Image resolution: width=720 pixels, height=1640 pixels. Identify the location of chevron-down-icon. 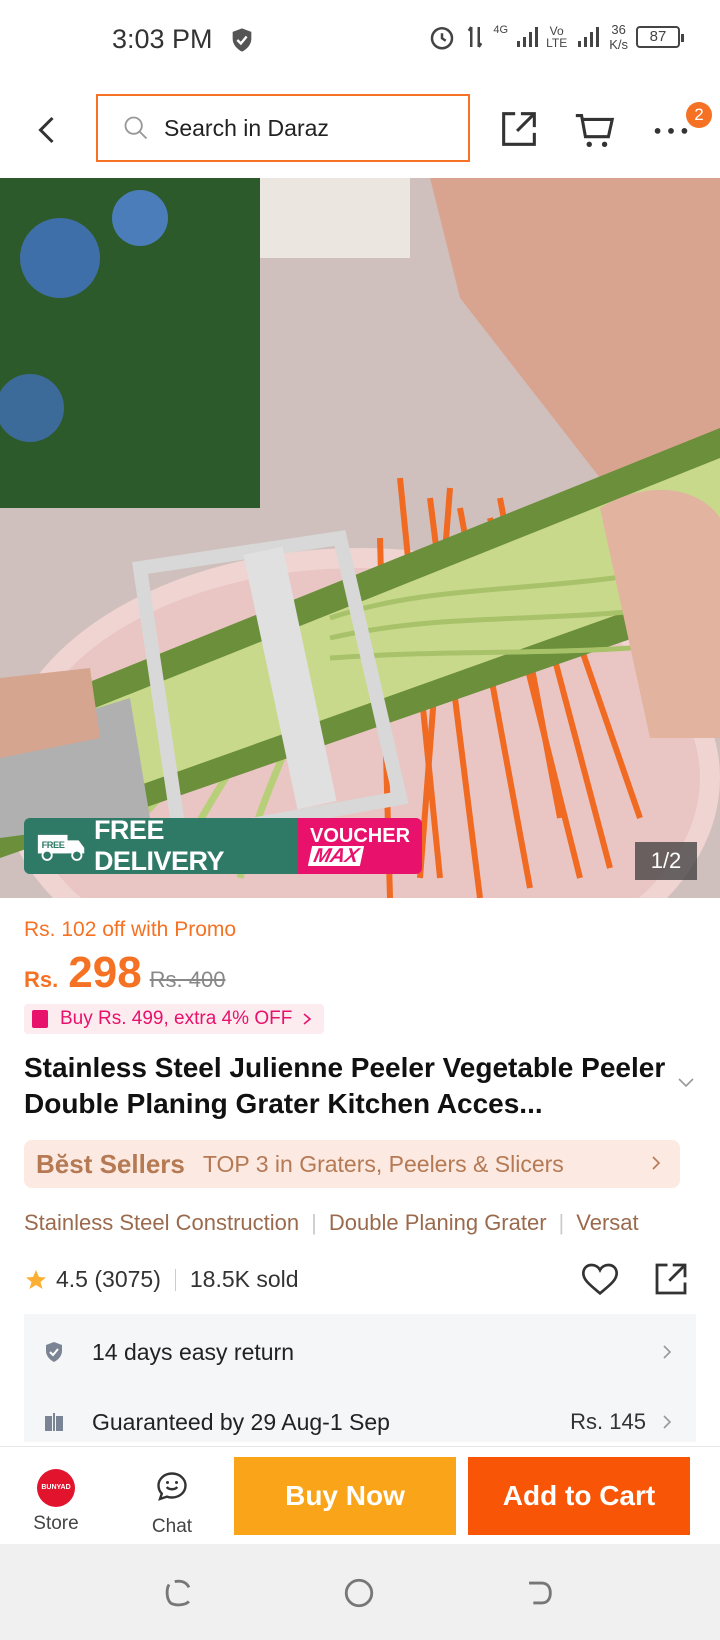
(686, 1083).